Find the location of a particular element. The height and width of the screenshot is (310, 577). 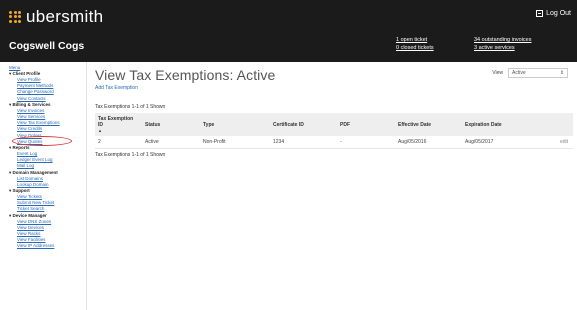

select-arrows-icon: ⇕ is located at coordinates (561, 73).